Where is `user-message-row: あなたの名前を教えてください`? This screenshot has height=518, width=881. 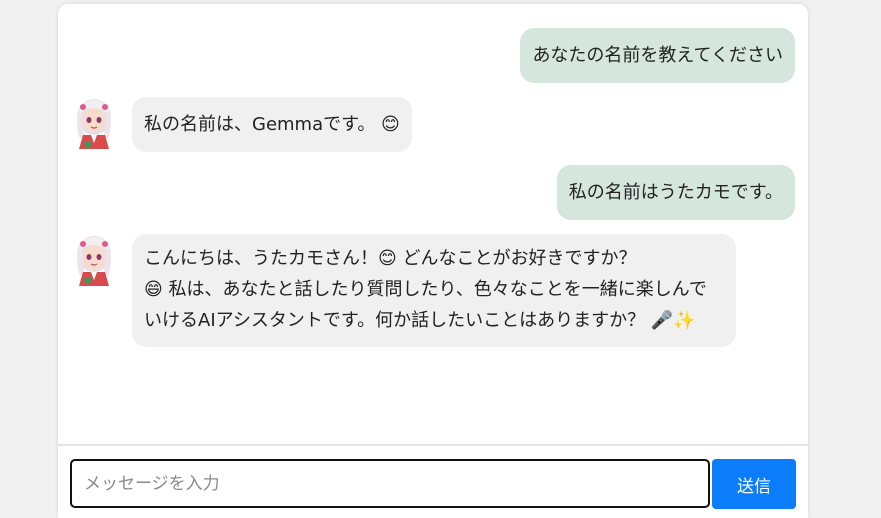 user-message-row: あなたの名前を教えてください is located at coordinates (657, 55).